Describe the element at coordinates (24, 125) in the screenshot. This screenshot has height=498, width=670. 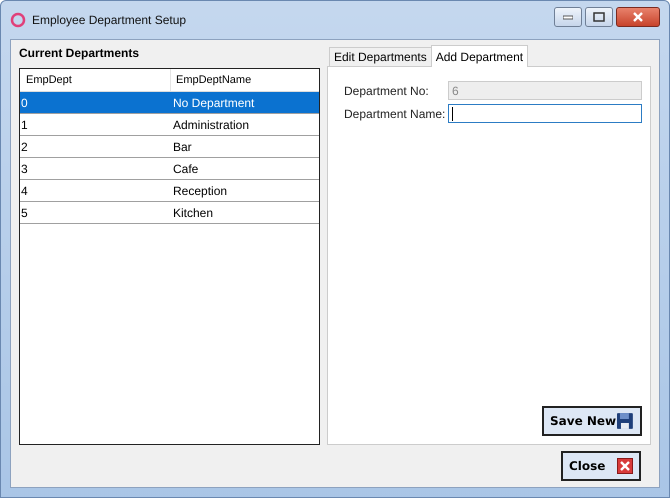
I see `table-cell-text: 1` at that location.